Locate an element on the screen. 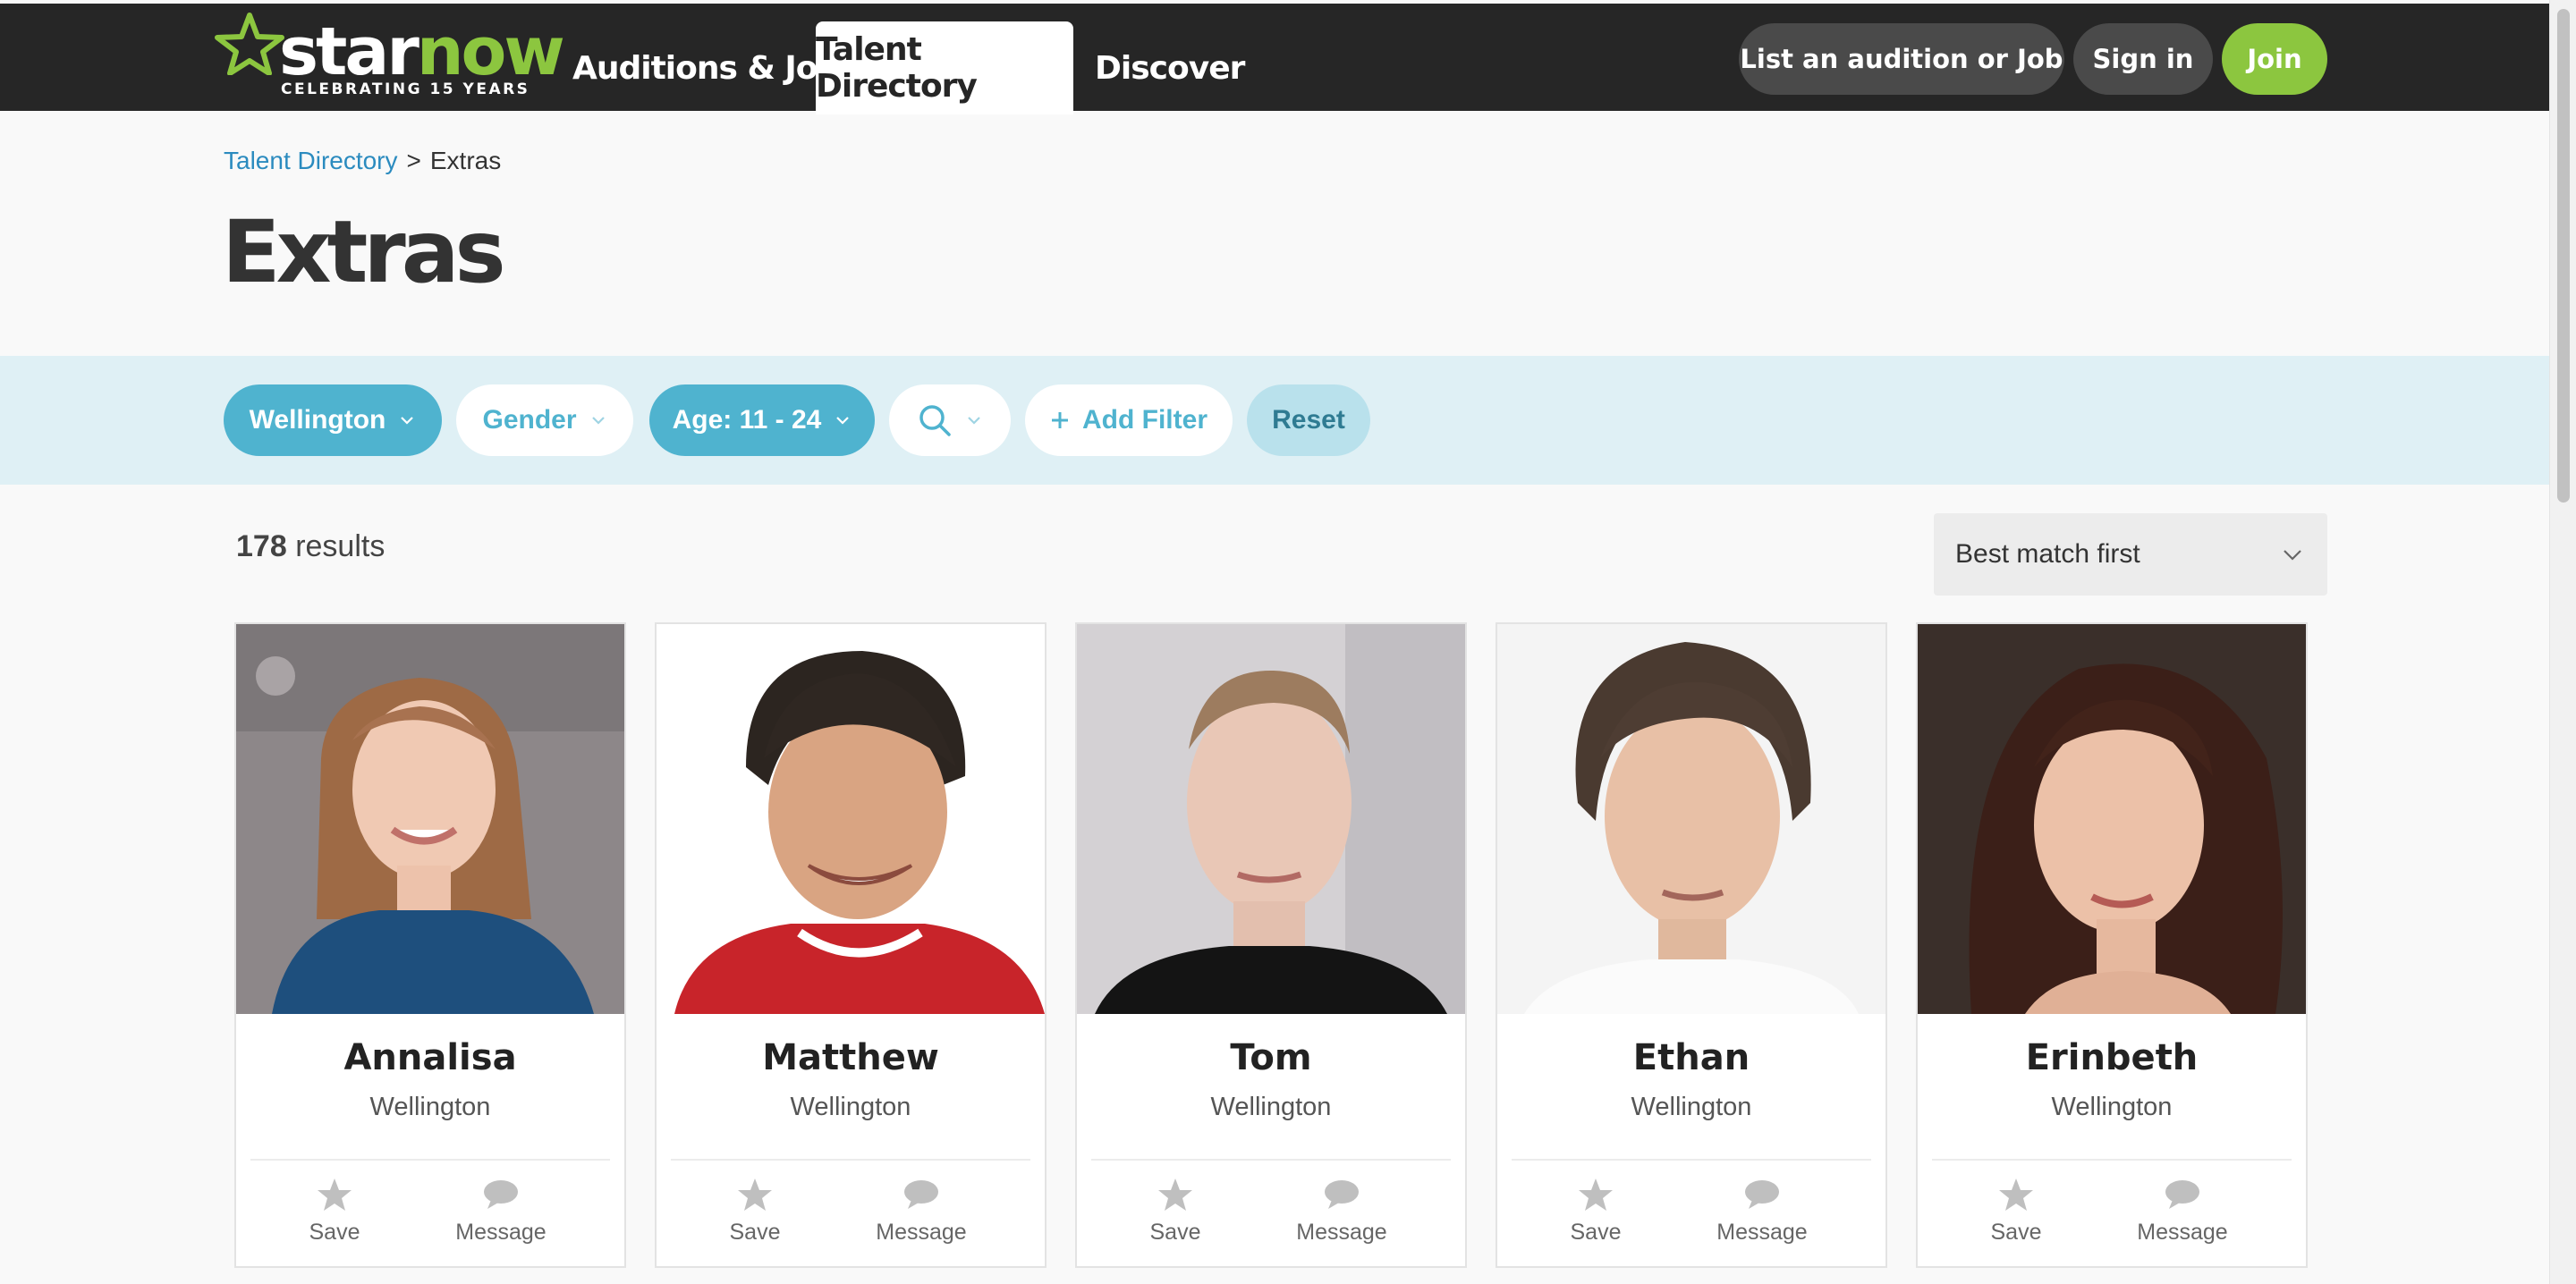 This screenshot has height=1284, width=2576. page-scrollbar is located at coordinates (2562, 642).